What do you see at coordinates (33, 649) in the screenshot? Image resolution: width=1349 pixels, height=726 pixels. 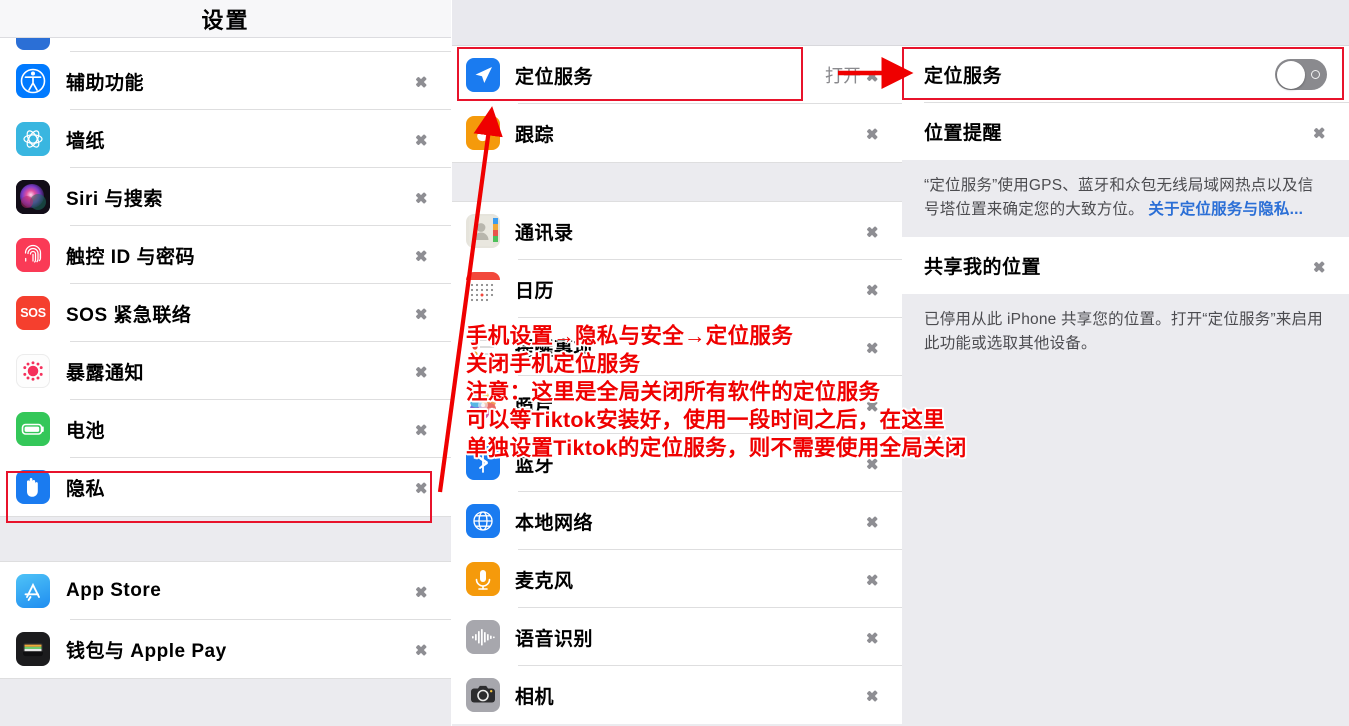 I see `wallet-icon` at bounding box center [33, 649].